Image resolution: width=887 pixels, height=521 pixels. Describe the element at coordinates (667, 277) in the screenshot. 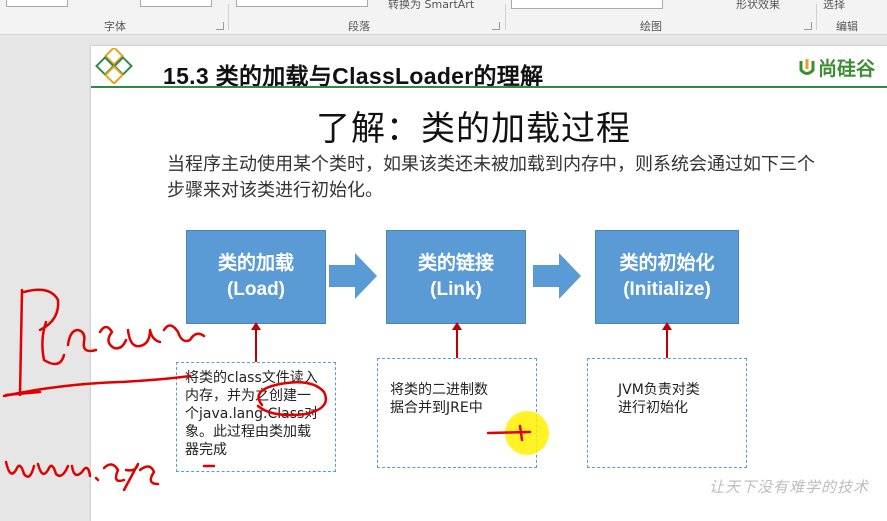

I see `step-initialize-box: 类的初始化 (Initialize)` at that location.